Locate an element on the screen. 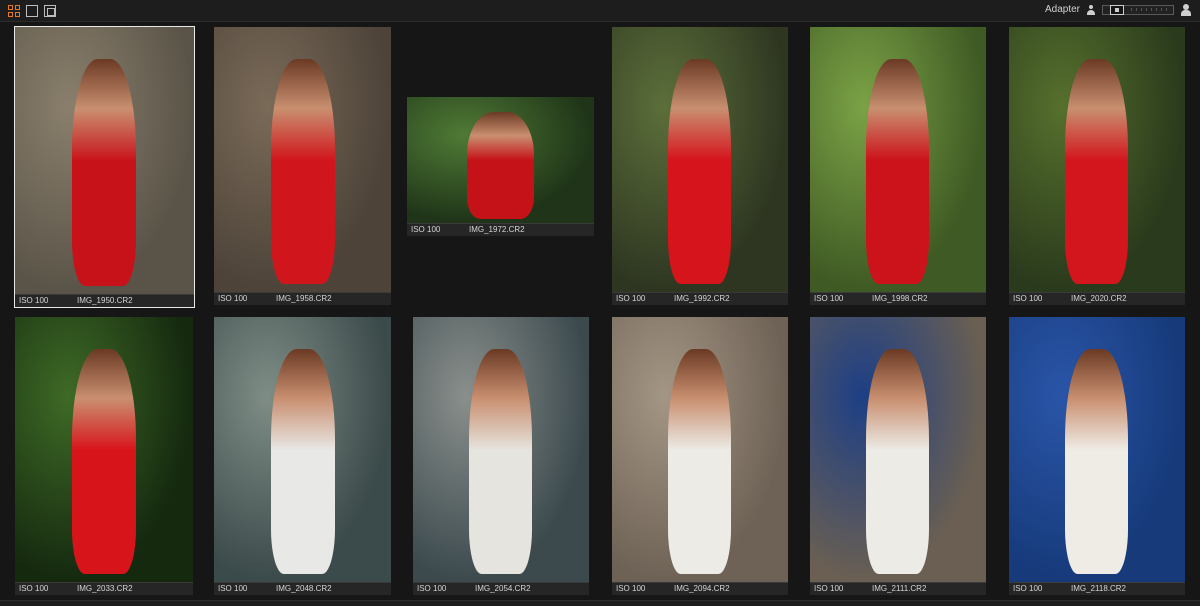 The width and height of the screenshot is (1200, 606). thumbnail-3: ISO 100 IMG_1972.CR2 is located at coordinates (500, 166).